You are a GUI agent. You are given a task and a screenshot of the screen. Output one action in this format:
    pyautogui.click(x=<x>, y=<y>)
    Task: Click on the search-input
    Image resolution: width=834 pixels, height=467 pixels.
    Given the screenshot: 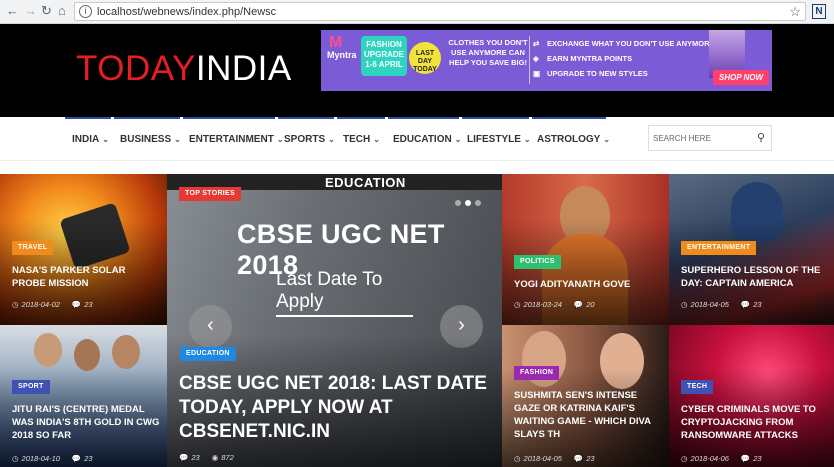 What is the action you would take?
    pyautogui.click(x=701, y=138)
    